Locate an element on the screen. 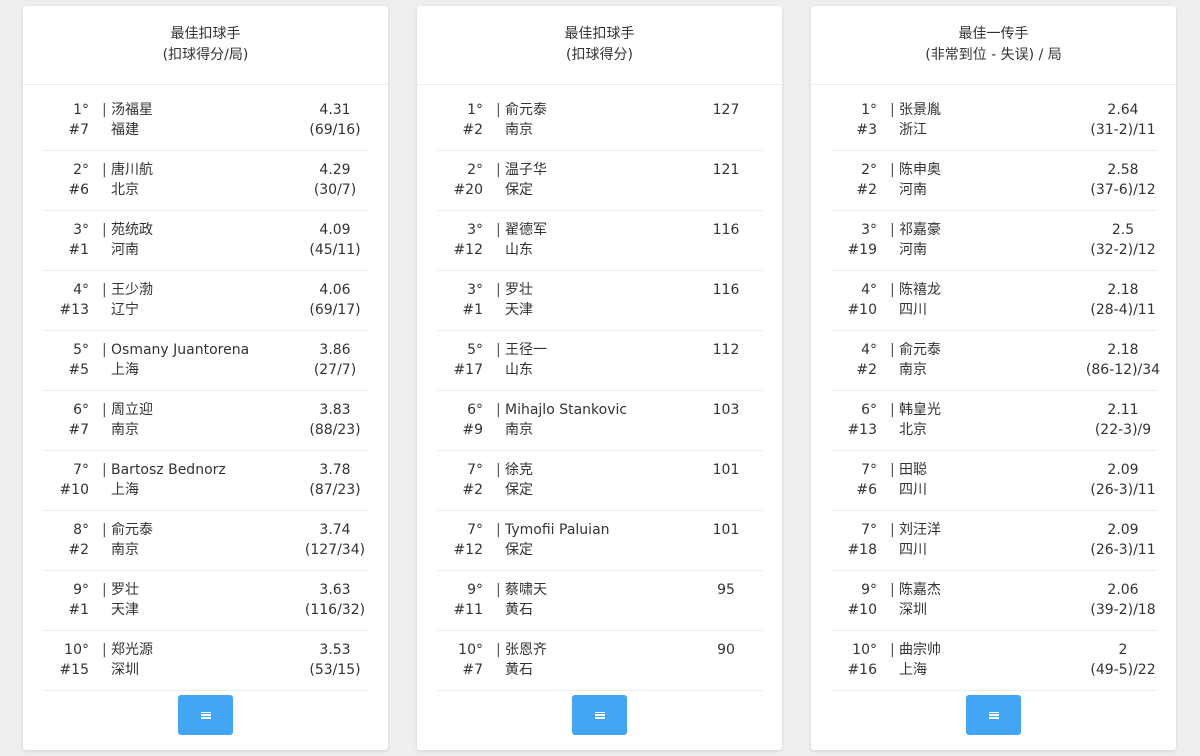 Image resolution: width=1200 pixels, height=756 pixels. ranking-row: 7° #2 | 徐克 保定 101 is located at coordinates (600, 481).